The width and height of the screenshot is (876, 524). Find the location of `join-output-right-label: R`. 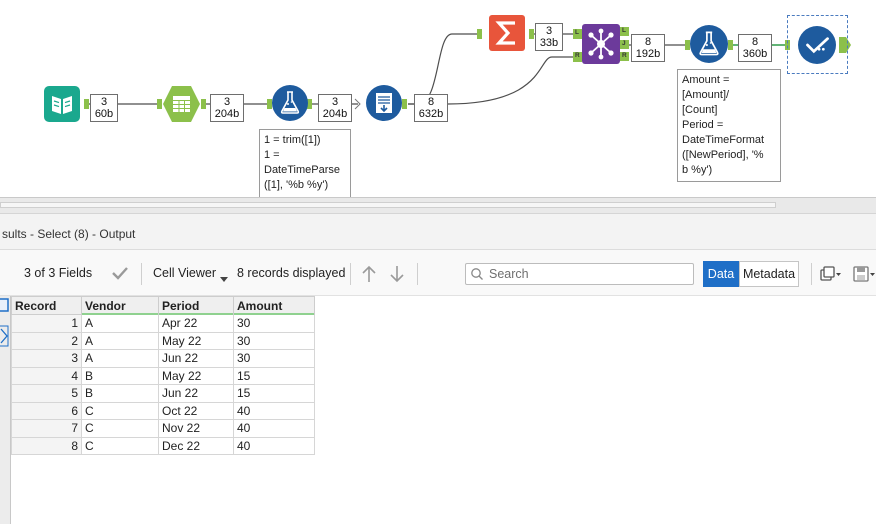

join-output-right-label: R is located at coordinates (624, 55).